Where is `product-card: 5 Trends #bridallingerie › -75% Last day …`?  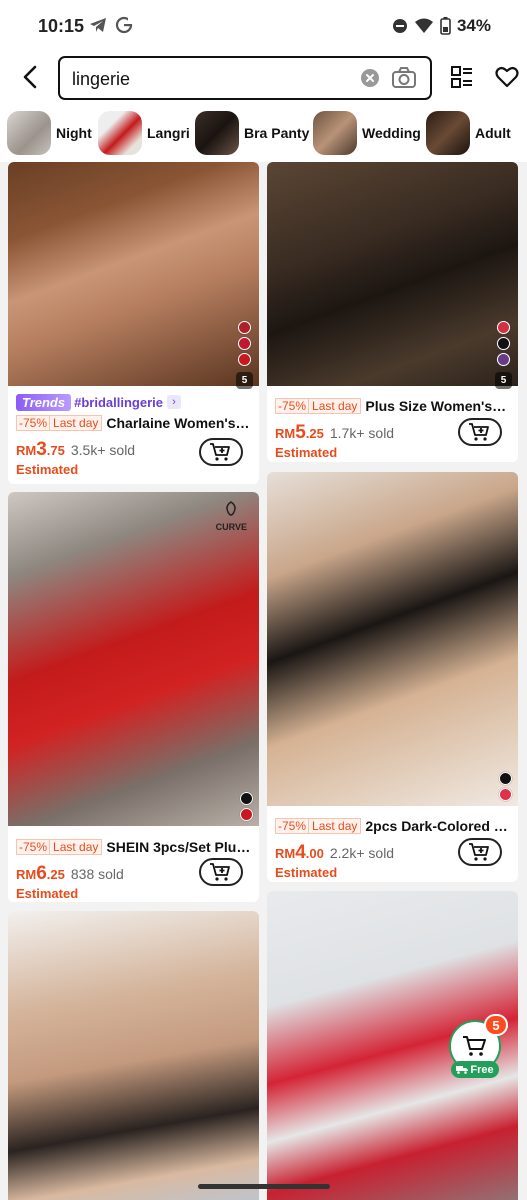 product-card: 5 Trends #bridallingerie › -75% Last day … is located at coordinates (133, 323).